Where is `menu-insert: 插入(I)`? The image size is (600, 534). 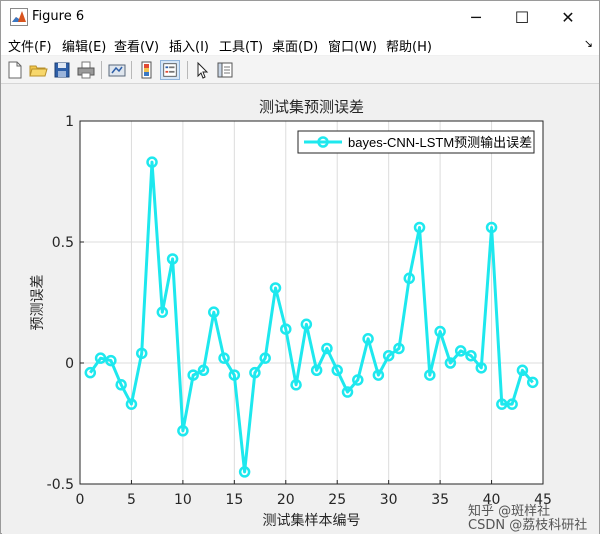
menu-insert: 插入(I) is located at coordinates (189, 45).